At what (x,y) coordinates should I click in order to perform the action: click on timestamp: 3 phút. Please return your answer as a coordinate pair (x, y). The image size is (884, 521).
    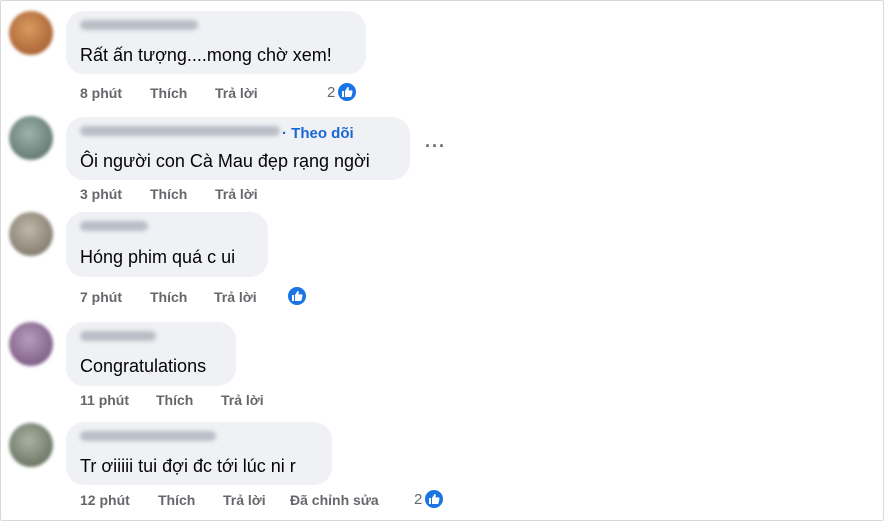
    Looking at the image, I should click on (101, 194).